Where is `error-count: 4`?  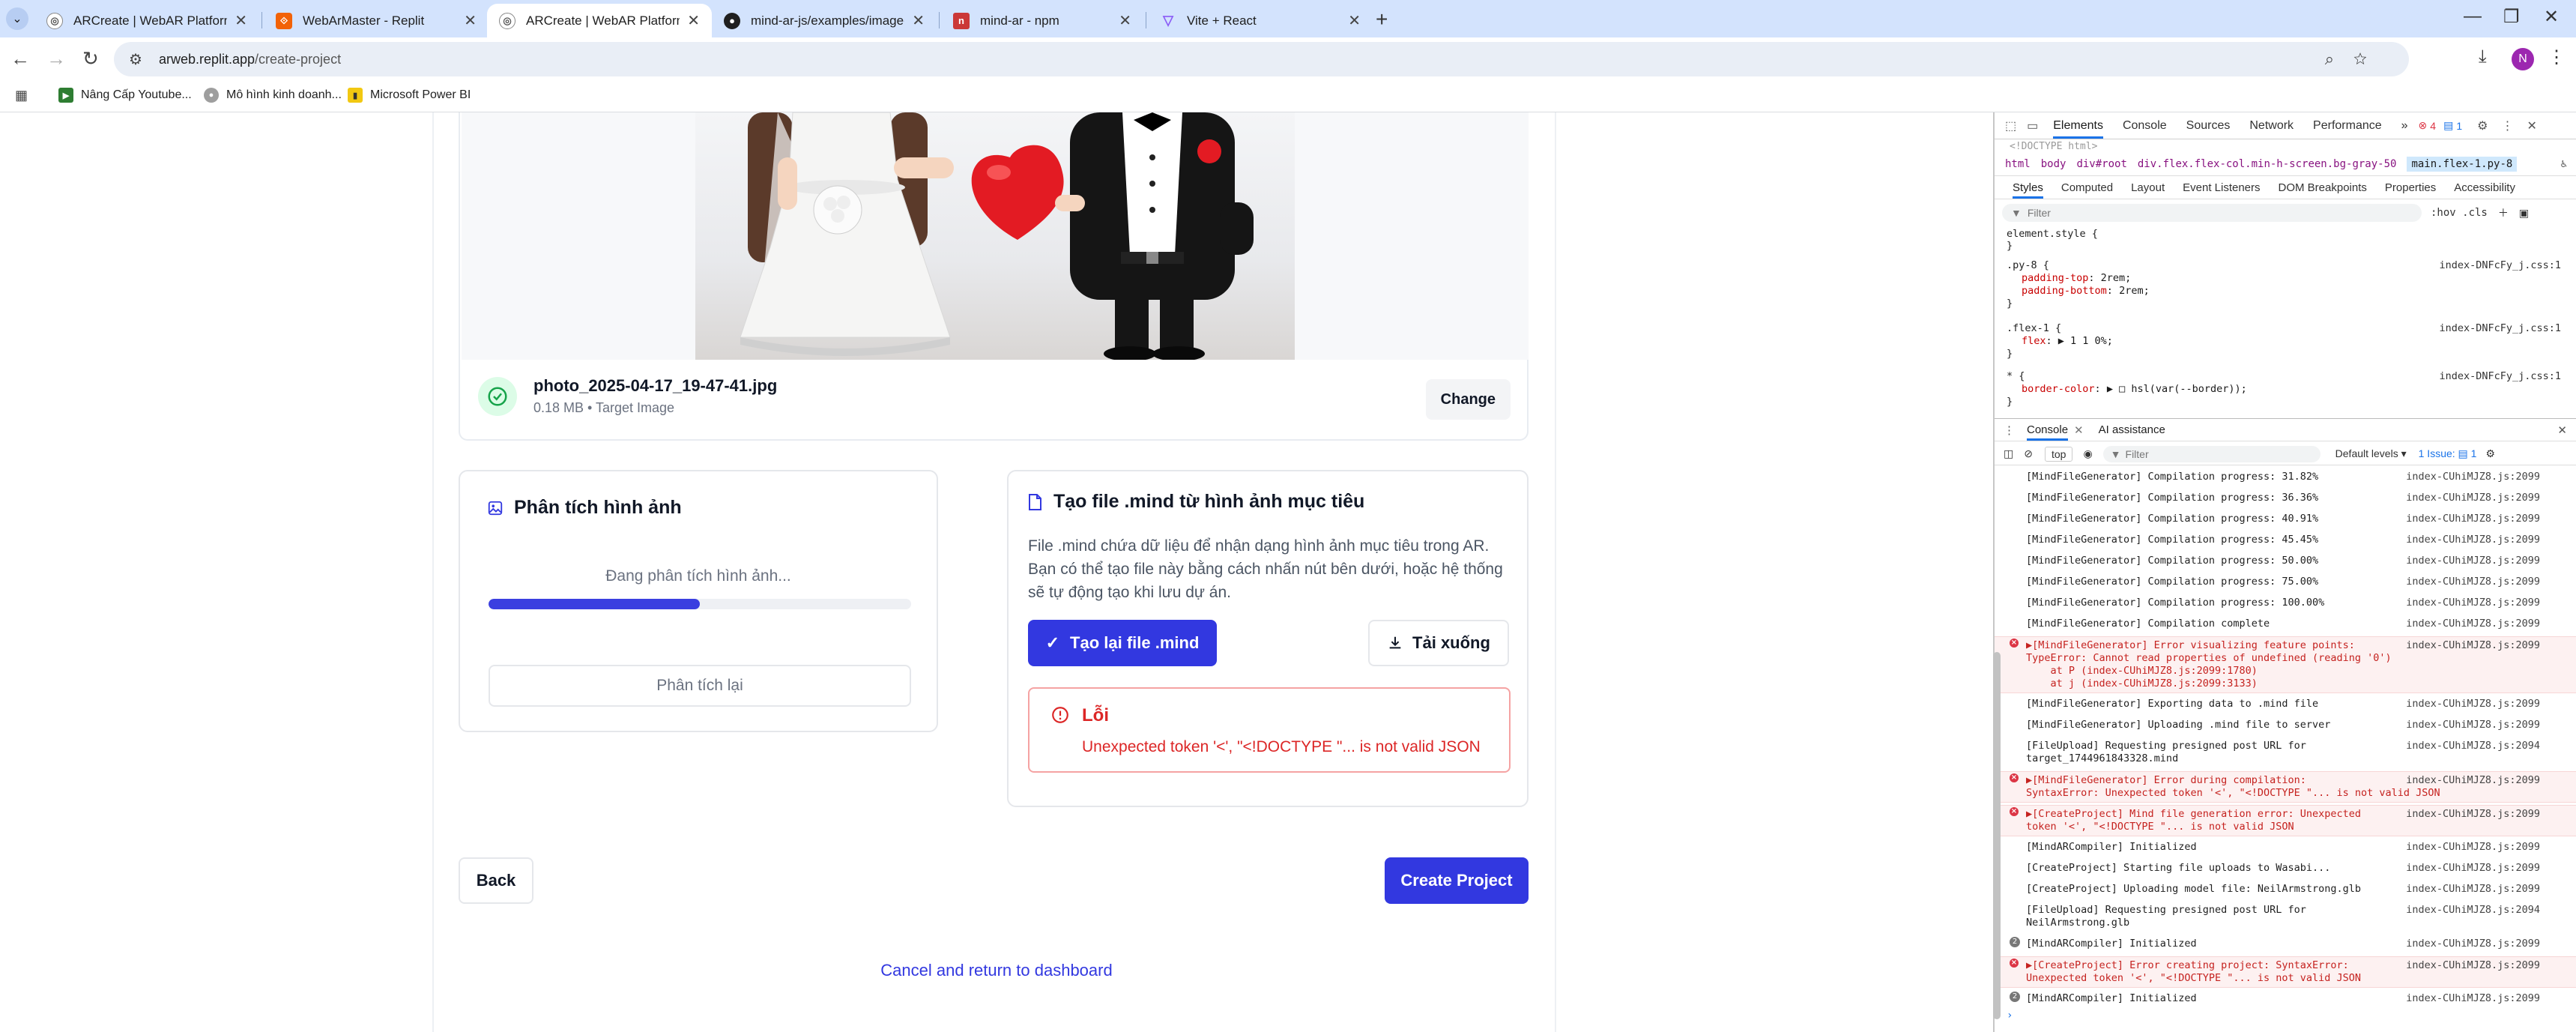 error-count: 4 is located at coordinates (2433, 126).